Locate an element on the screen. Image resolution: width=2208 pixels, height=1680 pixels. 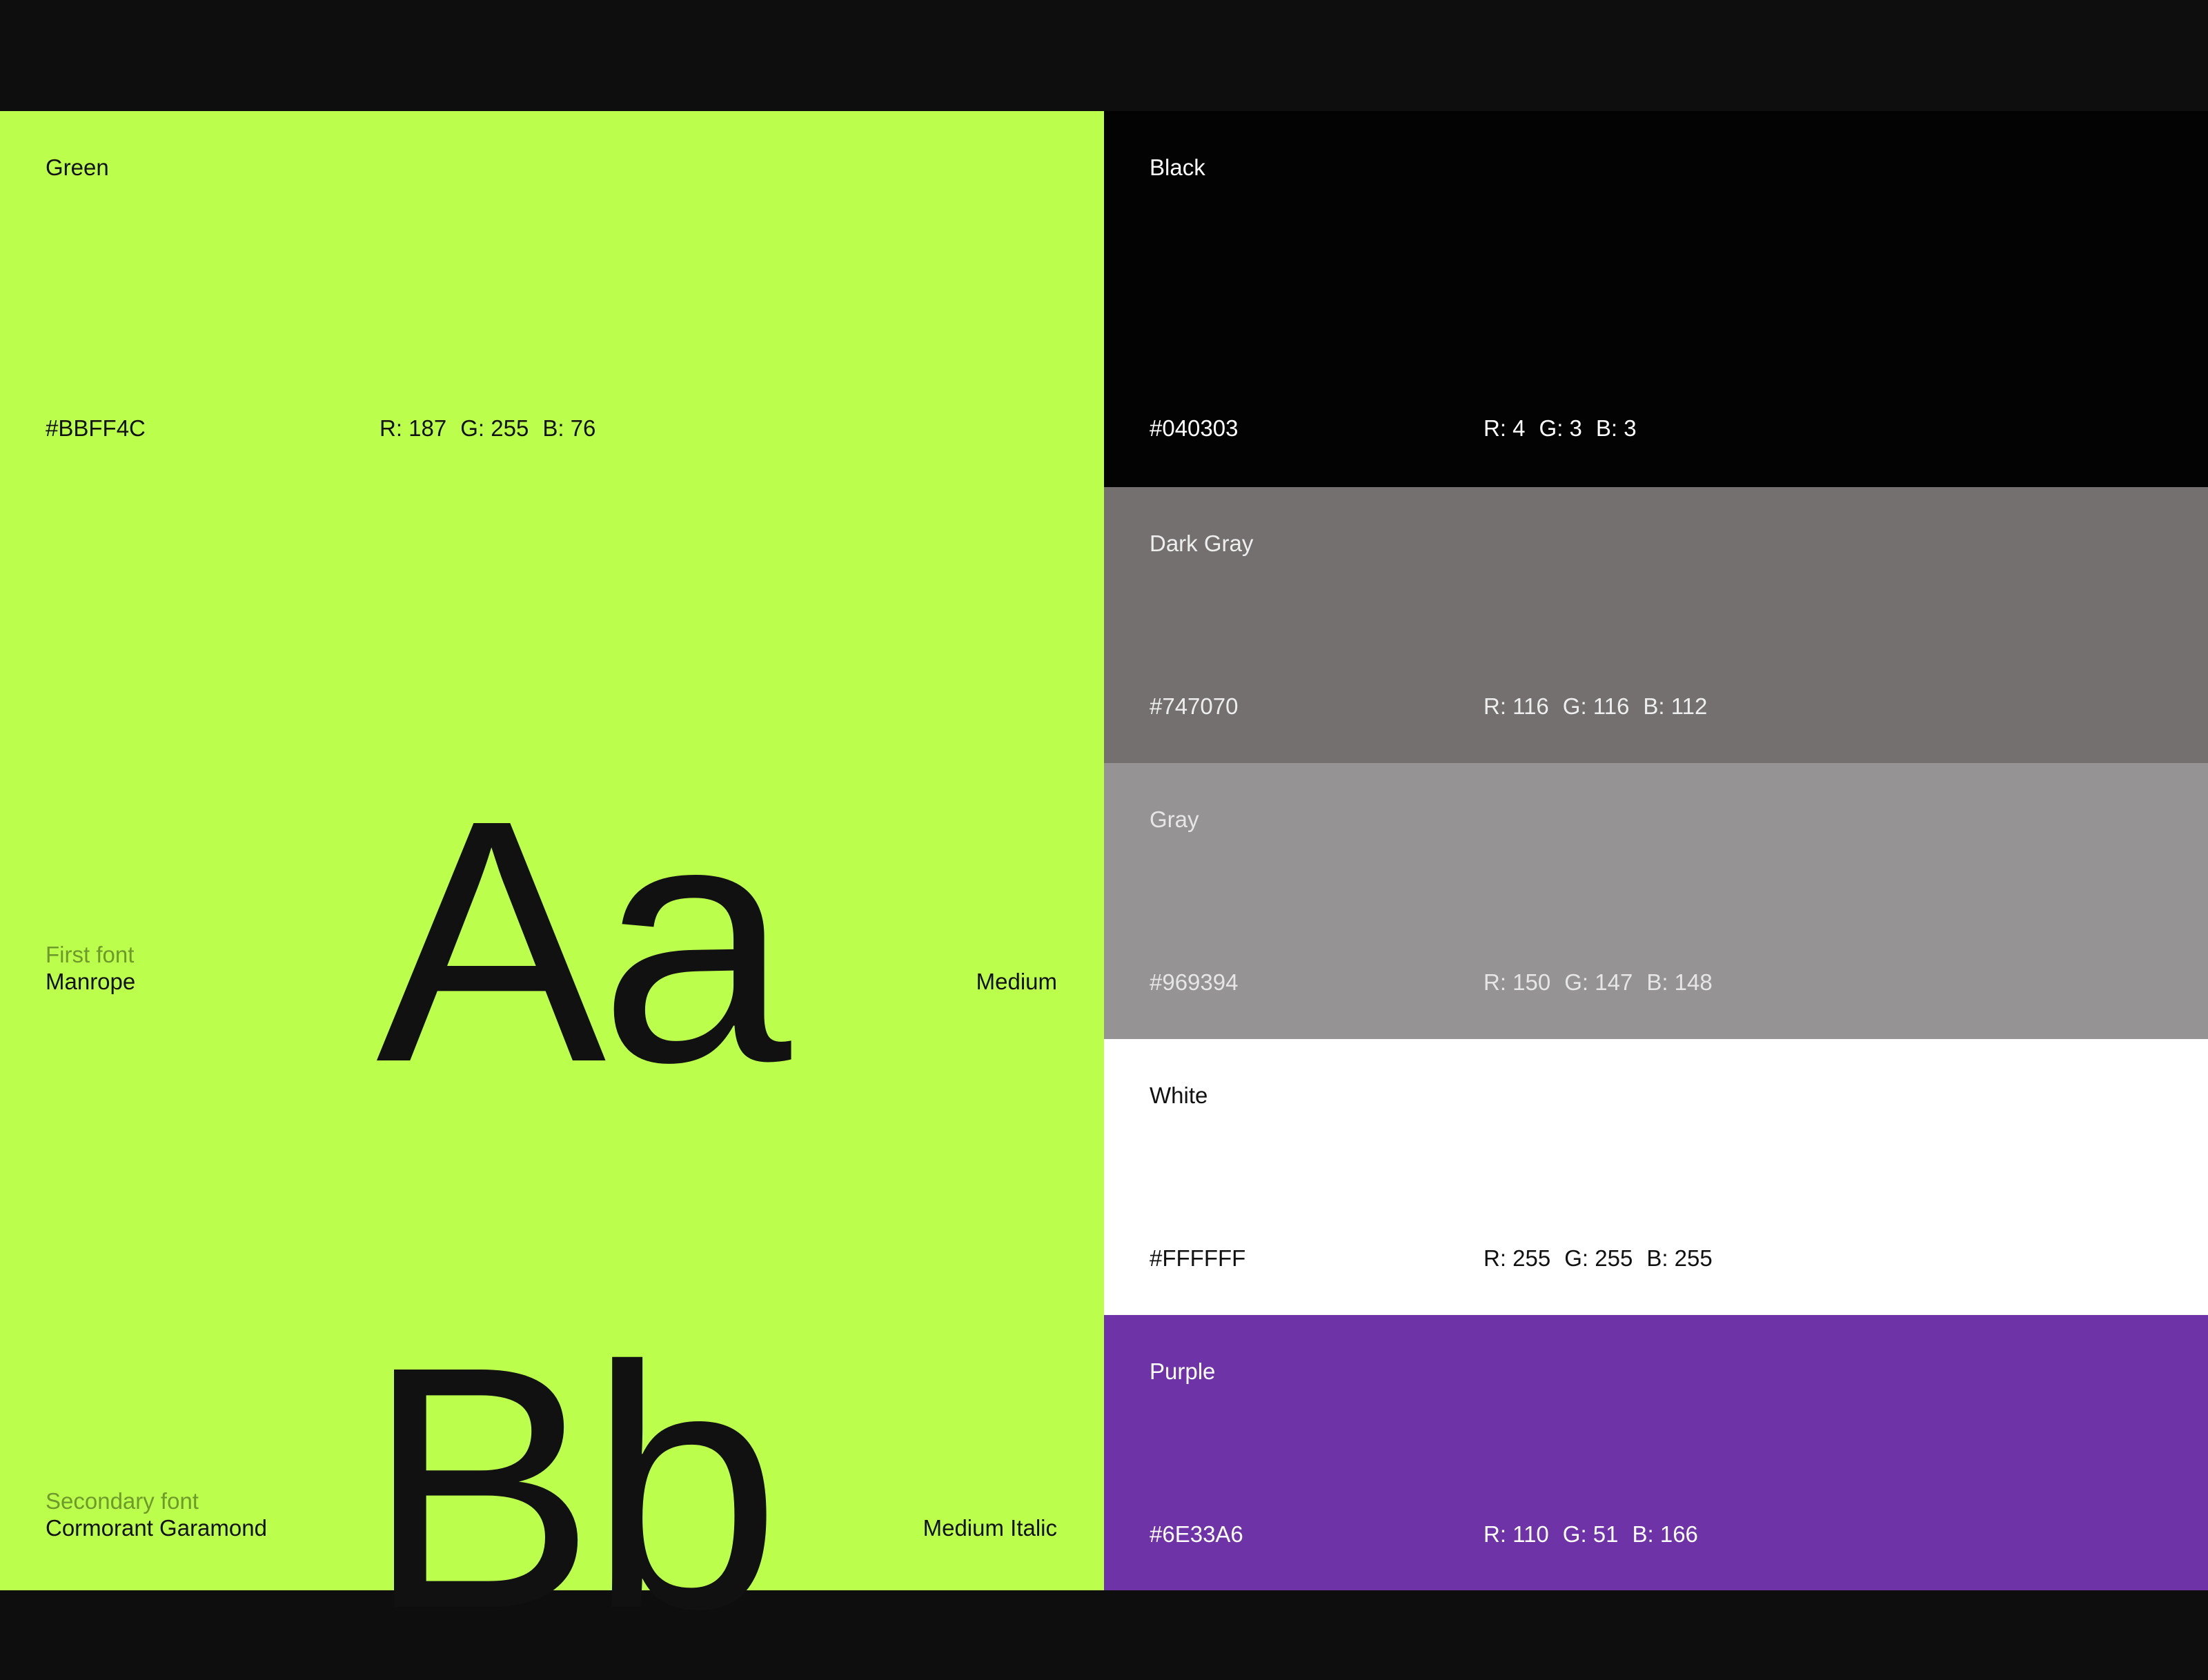
swatch-rgb: R: 150 G: 147 B: 148 is located at coordinates (1604, 982).